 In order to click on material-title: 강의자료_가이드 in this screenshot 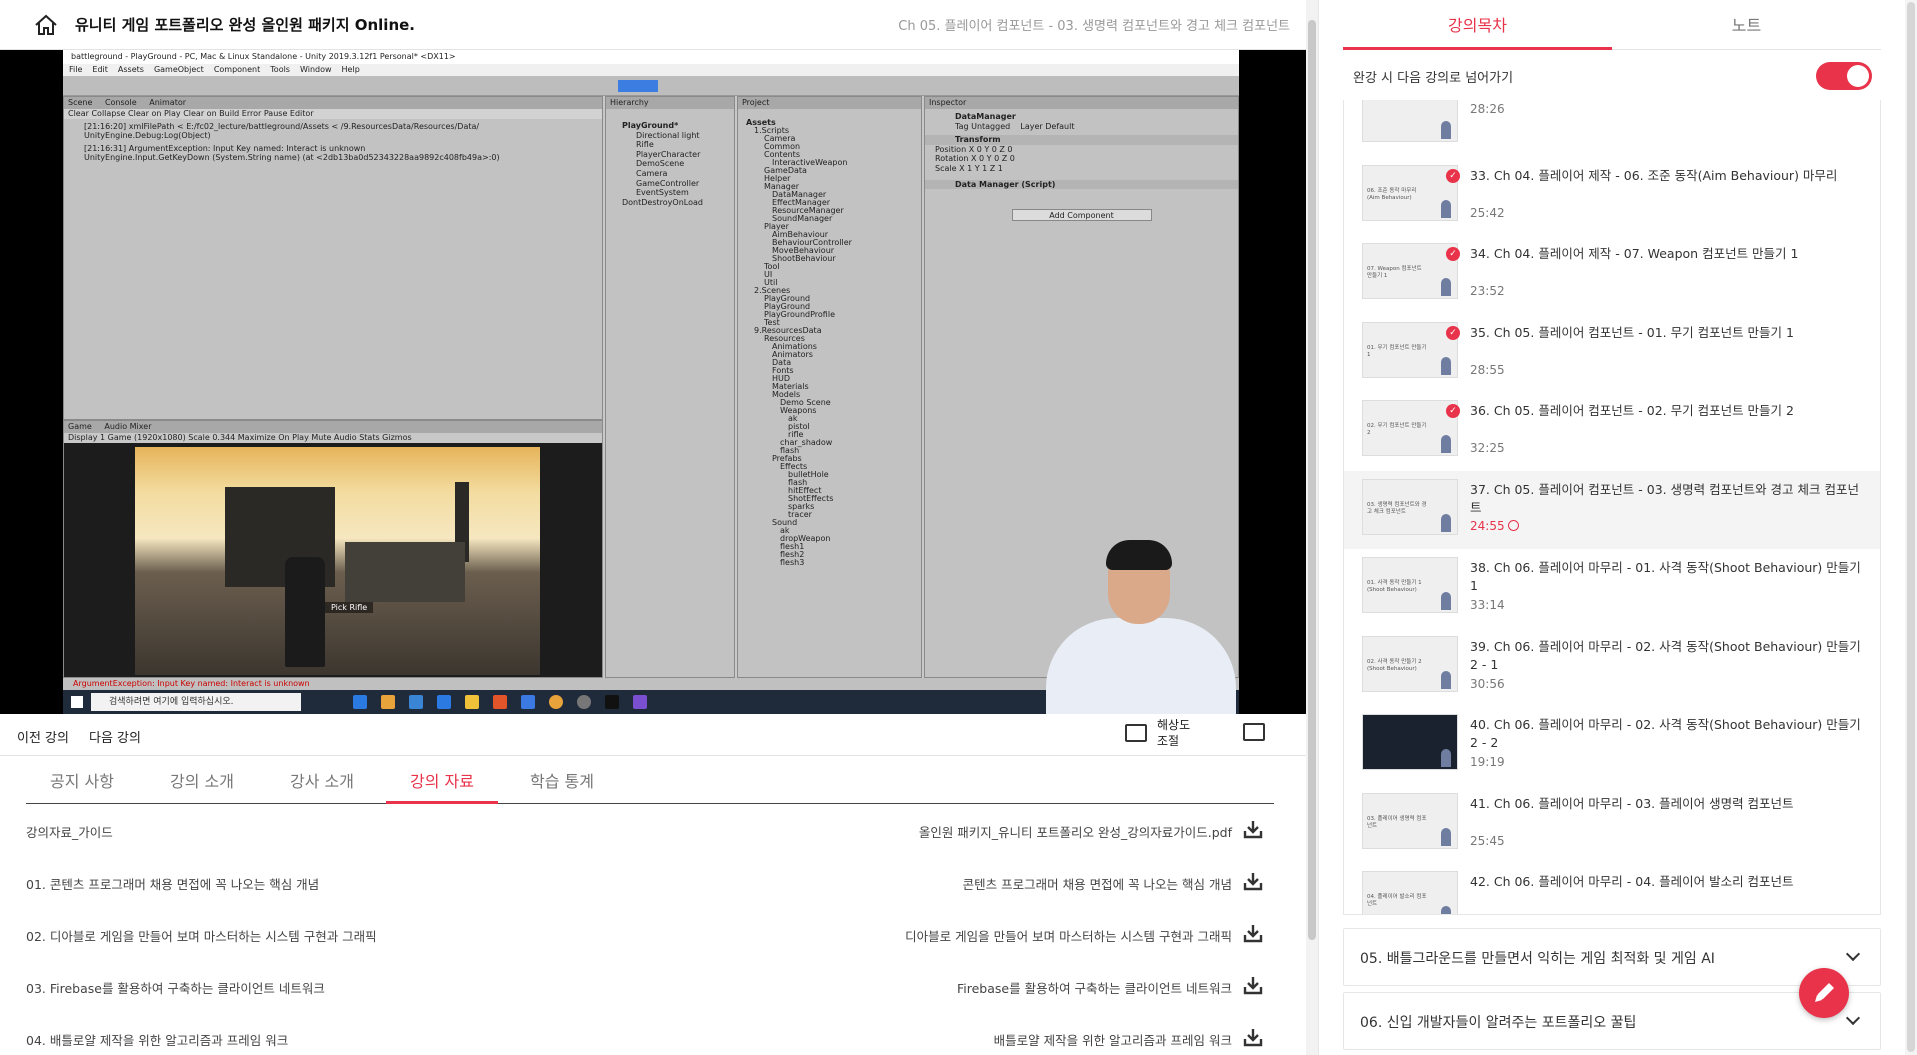, I will do `click(69, 832)`.